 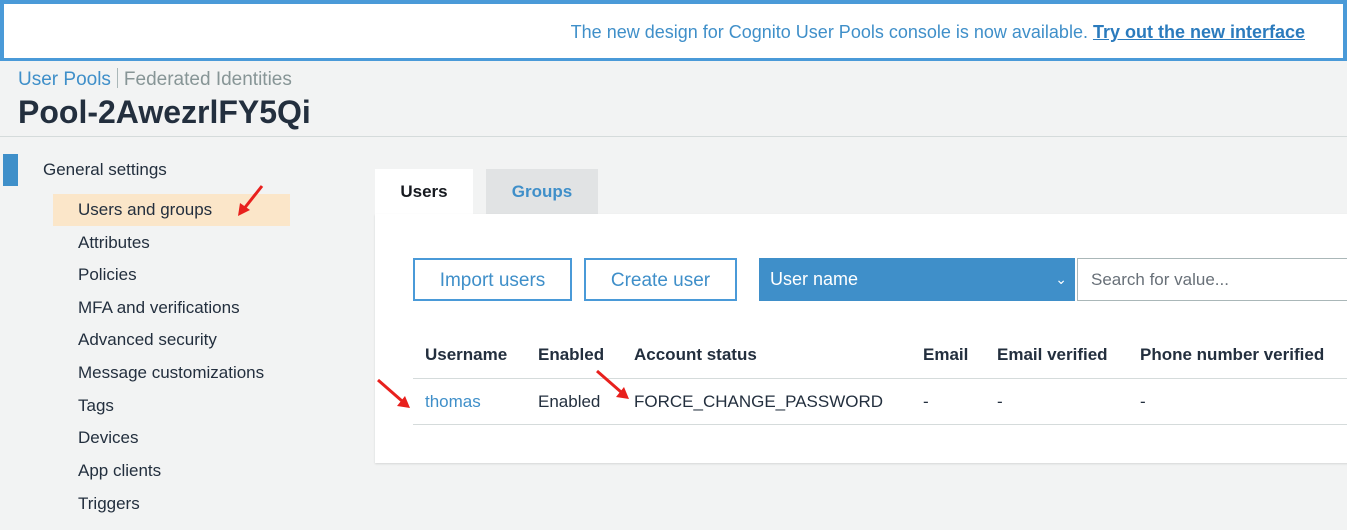 I want to click on page-title: Pool-2AwezrlFY5Qi, so click(x=164, y=112).